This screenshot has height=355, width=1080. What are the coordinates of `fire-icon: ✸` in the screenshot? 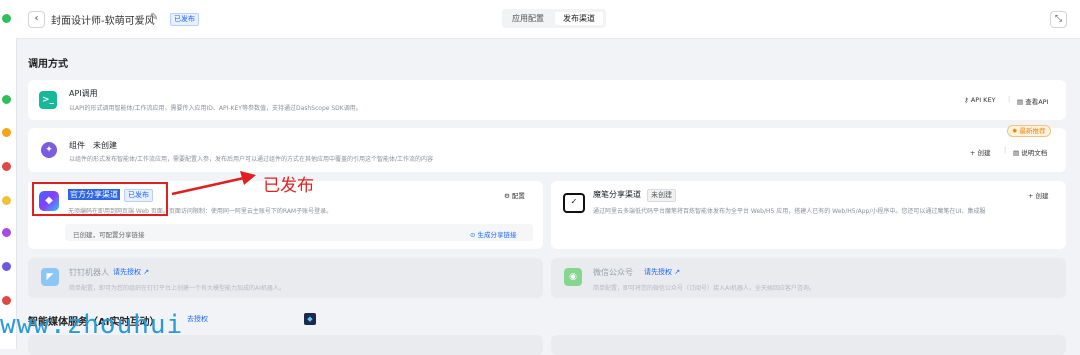 It's located at (1016, 131).